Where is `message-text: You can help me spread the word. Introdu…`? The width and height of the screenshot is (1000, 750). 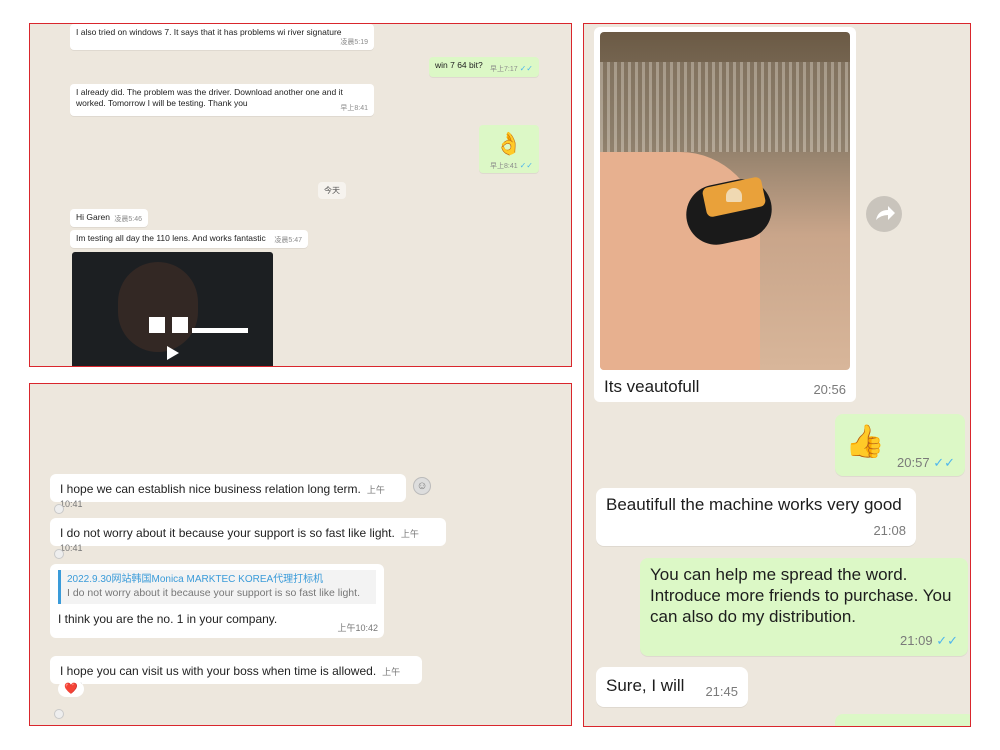
message-text: You can help me spread the word. Introdu… is located at coordinates (801, 595).